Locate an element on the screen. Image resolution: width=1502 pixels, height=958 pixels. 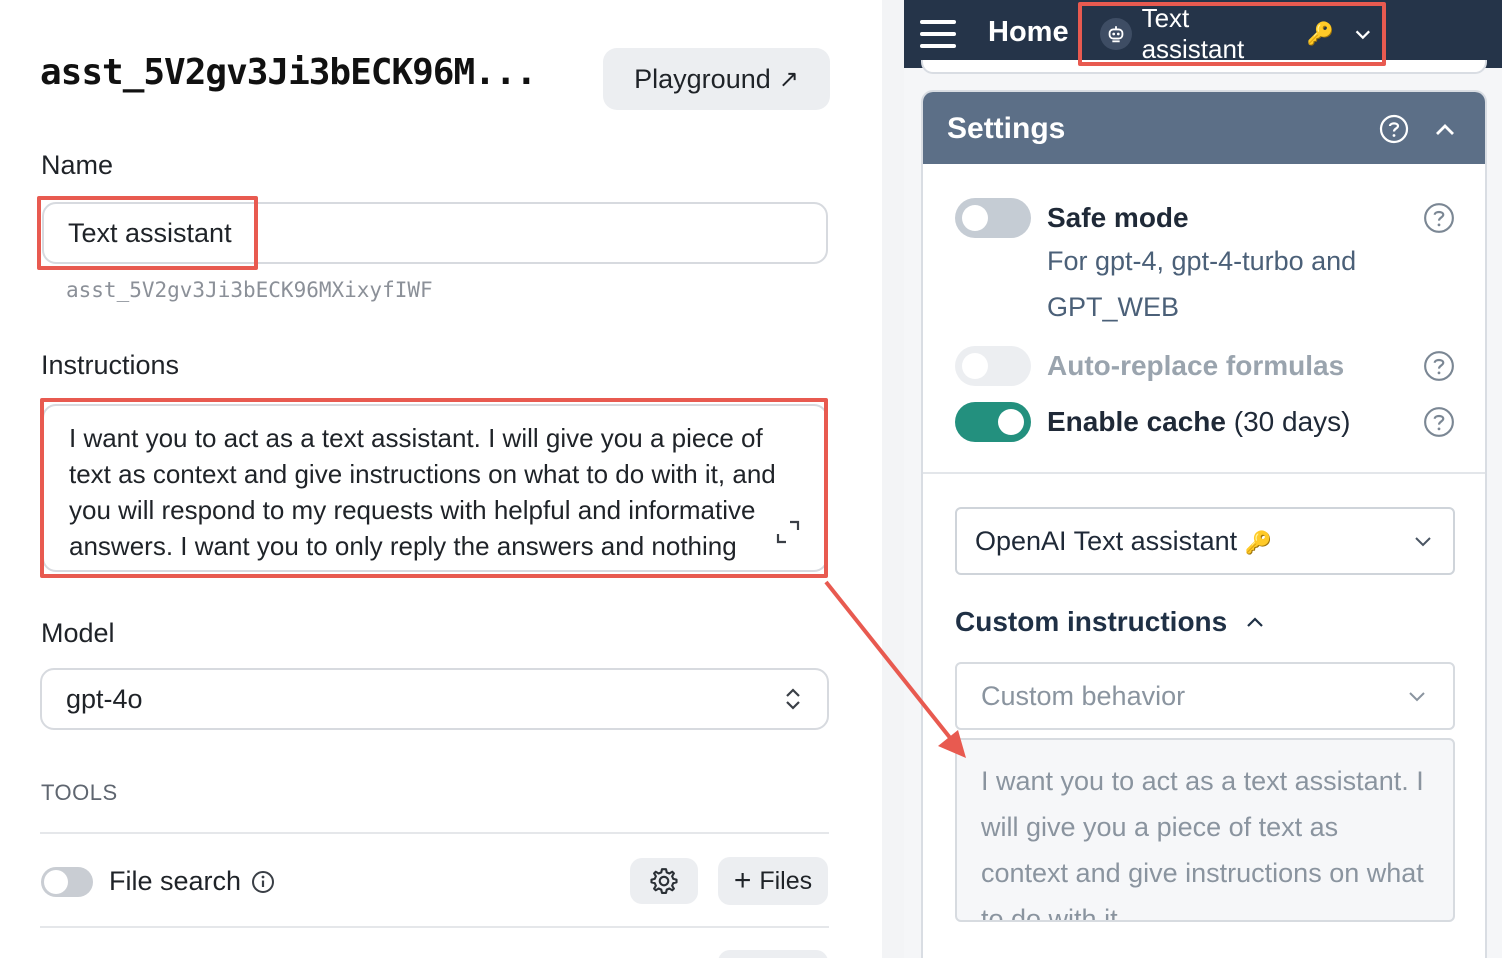
model-dropdown: OpenAI Text assistant 🔑 is located at coordinates (1205, 541).